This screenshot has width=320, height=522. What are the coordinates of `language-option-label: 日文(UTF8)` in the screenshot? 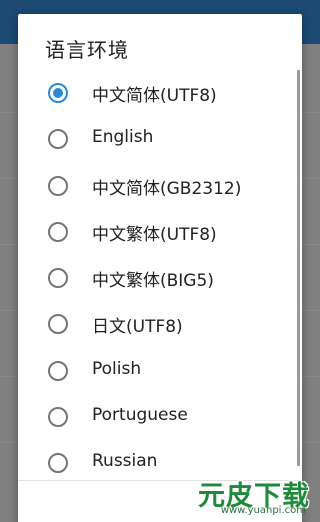 It's located at (137, 327).